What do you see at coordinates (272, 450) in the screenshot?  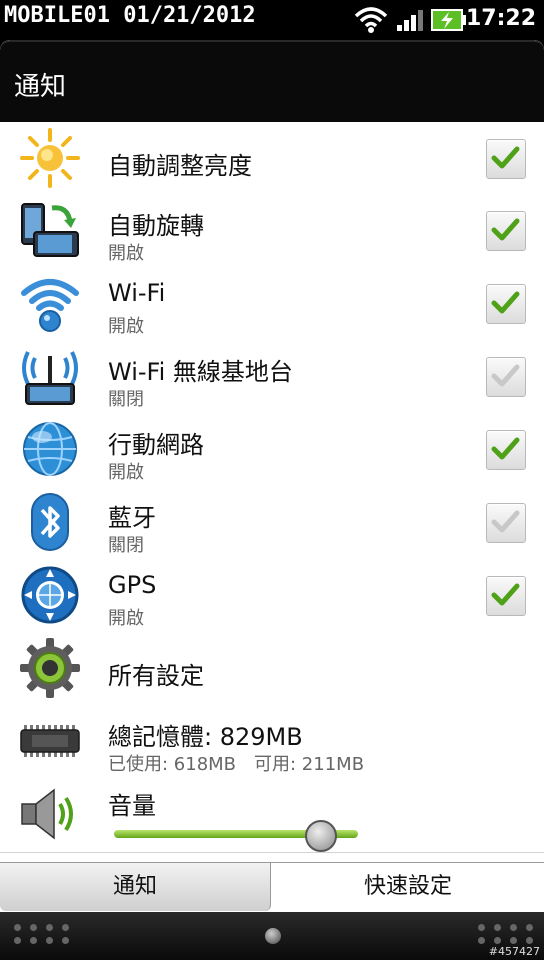 I see `row-mobile-network: 行動網路 開啟` at bounding box center [272, 450].